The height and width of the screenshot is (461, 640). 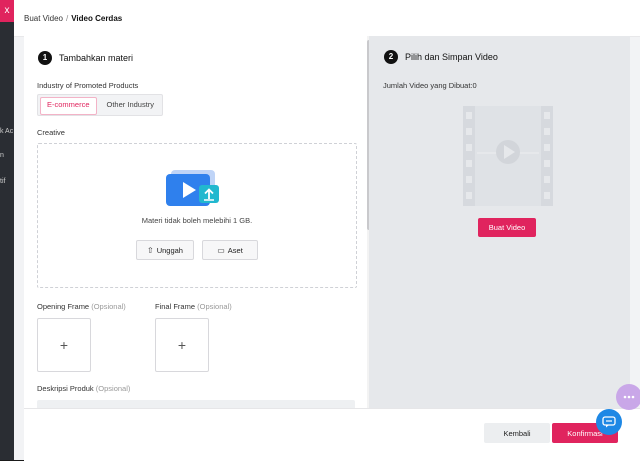 What do you see at coordinates (169, 250) in the screenshot?
I see `upload-button-label: Unggah` at bounding box center [169, 250].